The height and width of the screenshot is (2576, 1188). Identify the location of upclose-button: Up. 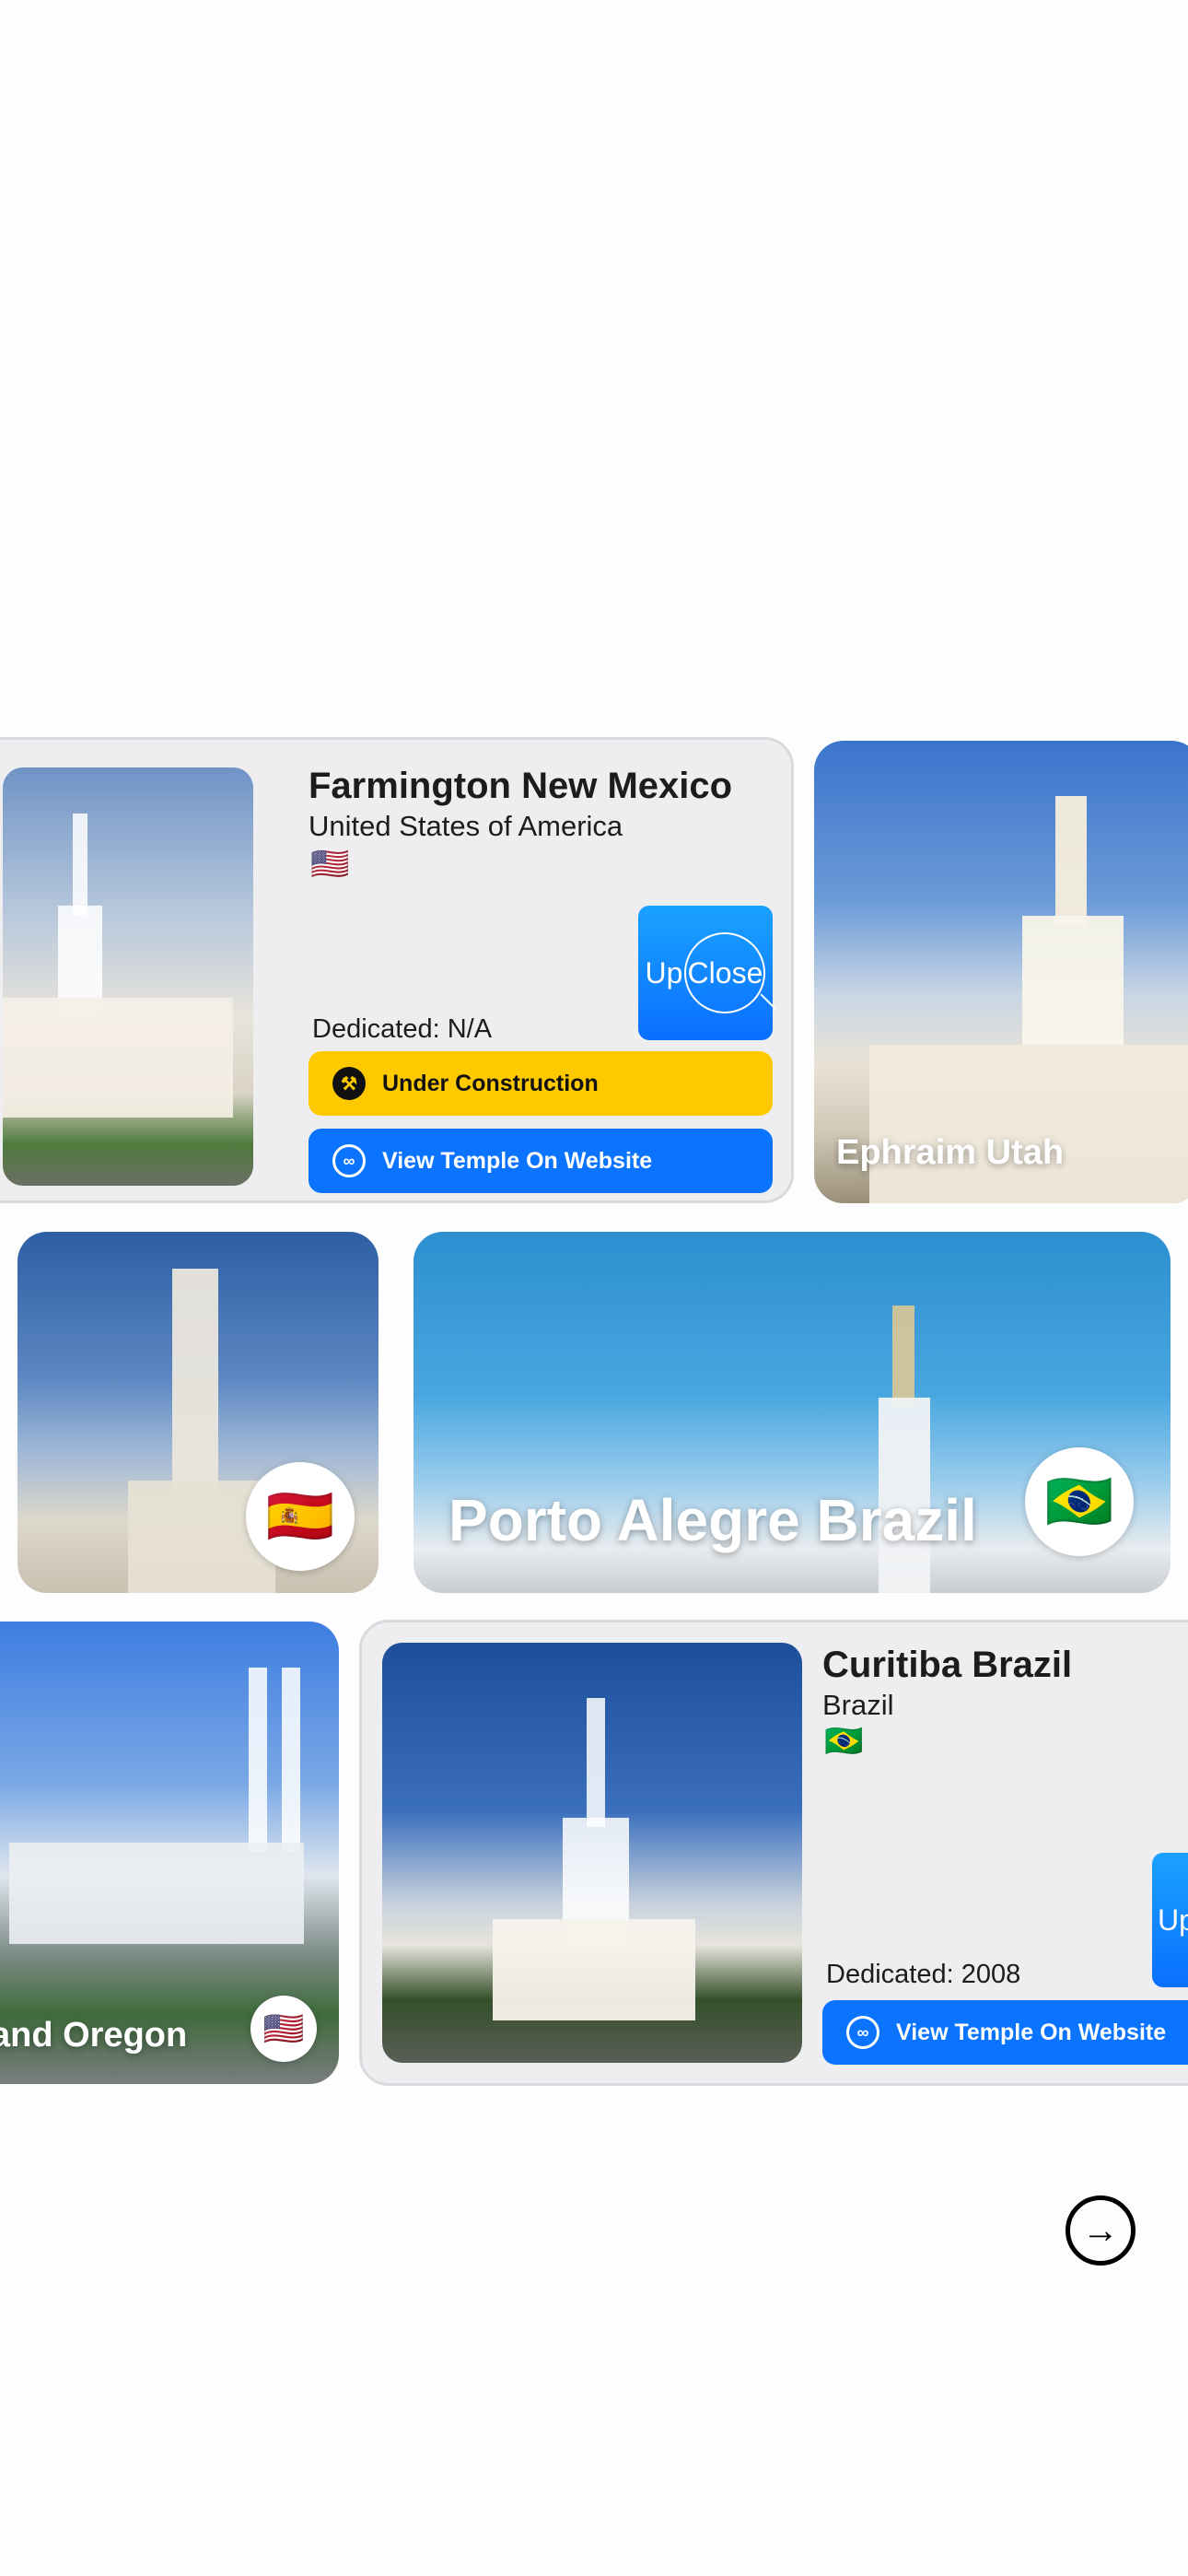
(1170, 1920).